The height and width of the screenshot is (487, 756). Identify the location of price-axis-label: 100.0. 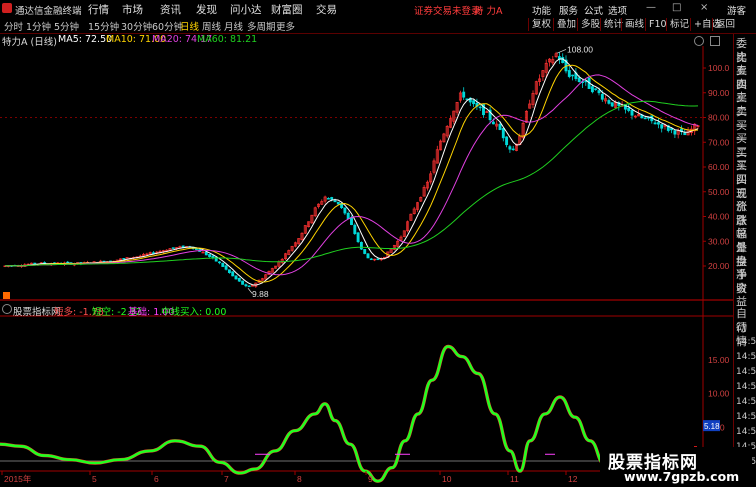
(719, 68).